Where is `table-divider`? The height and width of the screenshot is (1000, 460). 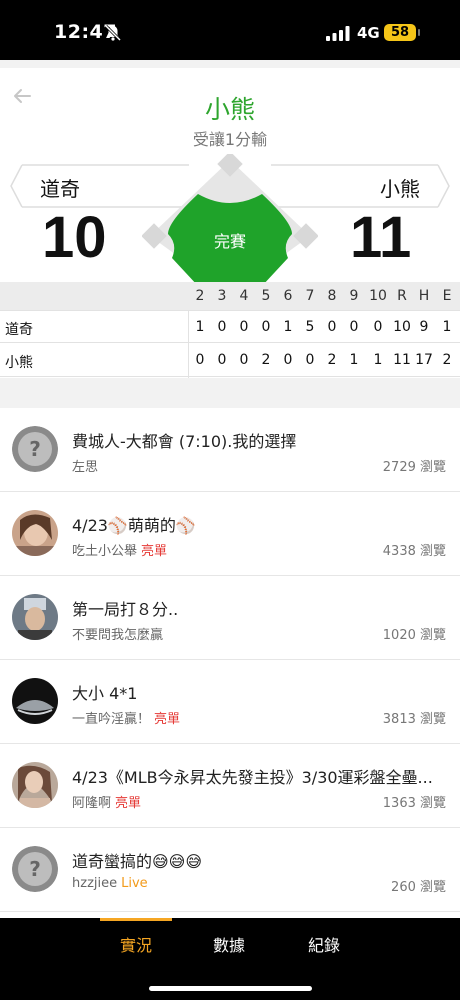 table-divider is located at coordinates (188, 344).